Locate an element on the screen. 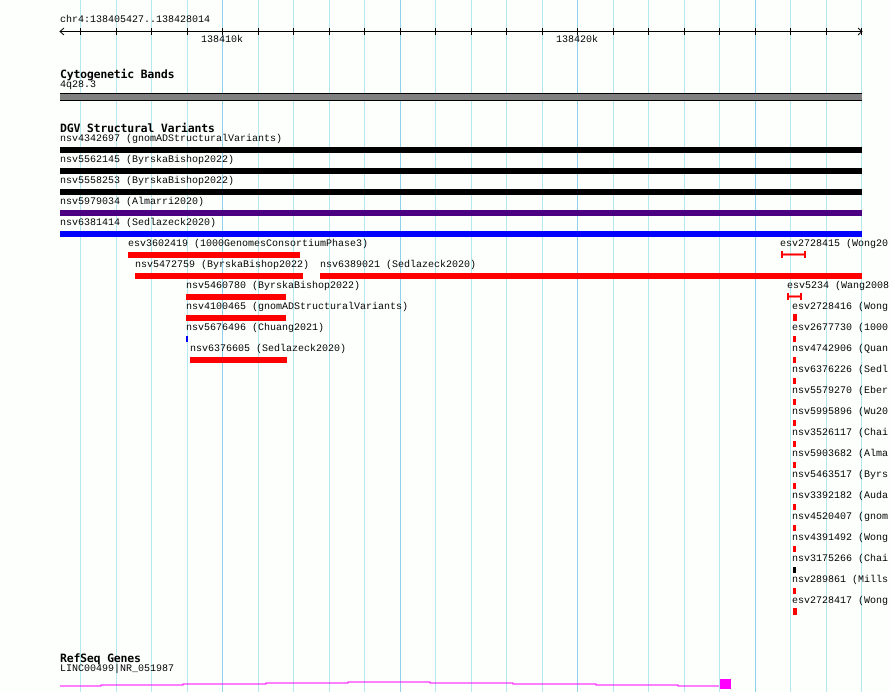 The width and height of the screenshot is (890, 692). feature-label: esv5234 (Wang2008 is located at coordinates (838, 287).